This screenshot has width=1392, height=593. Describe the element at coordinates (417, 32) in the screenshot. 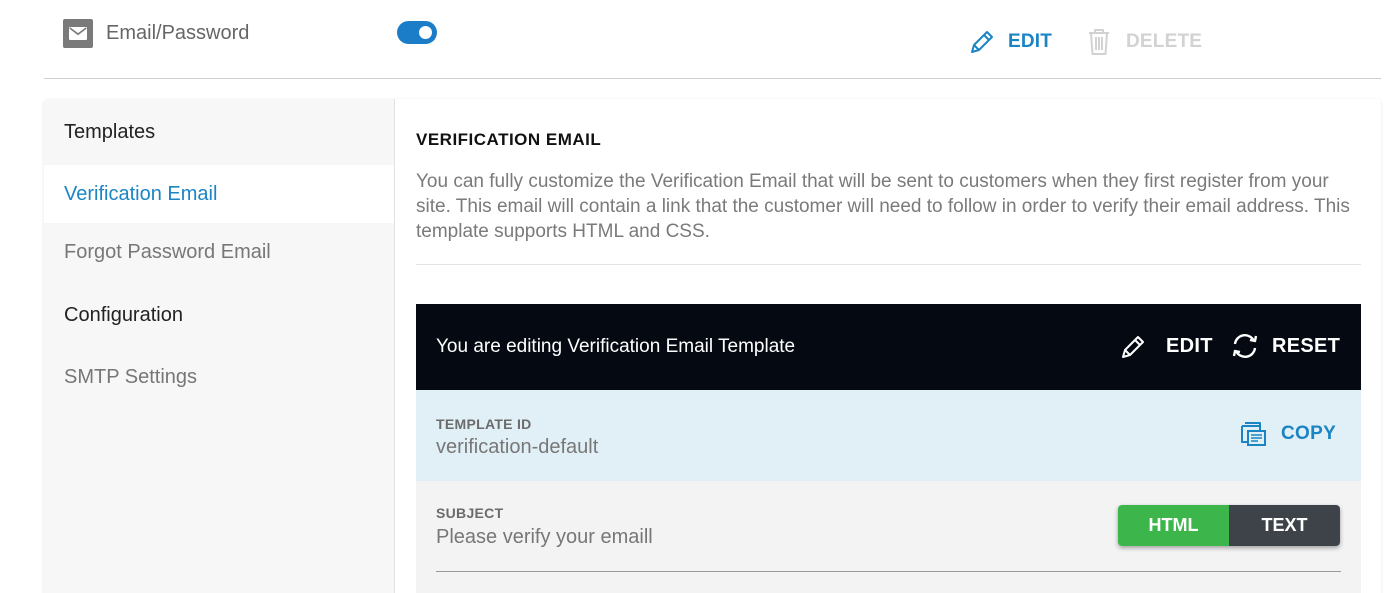

I see `provider-enabled-toggle` at that location.